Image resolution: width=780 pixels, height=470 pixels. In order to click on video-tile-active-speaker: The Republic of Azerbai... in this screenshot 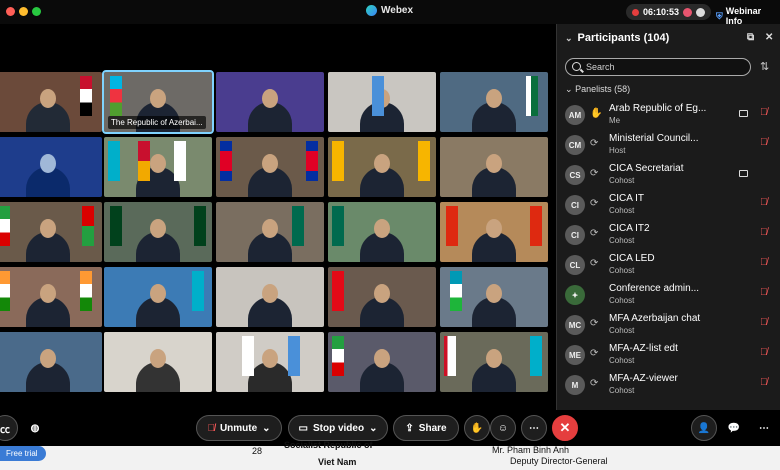, I will do `click(158, 102)`.